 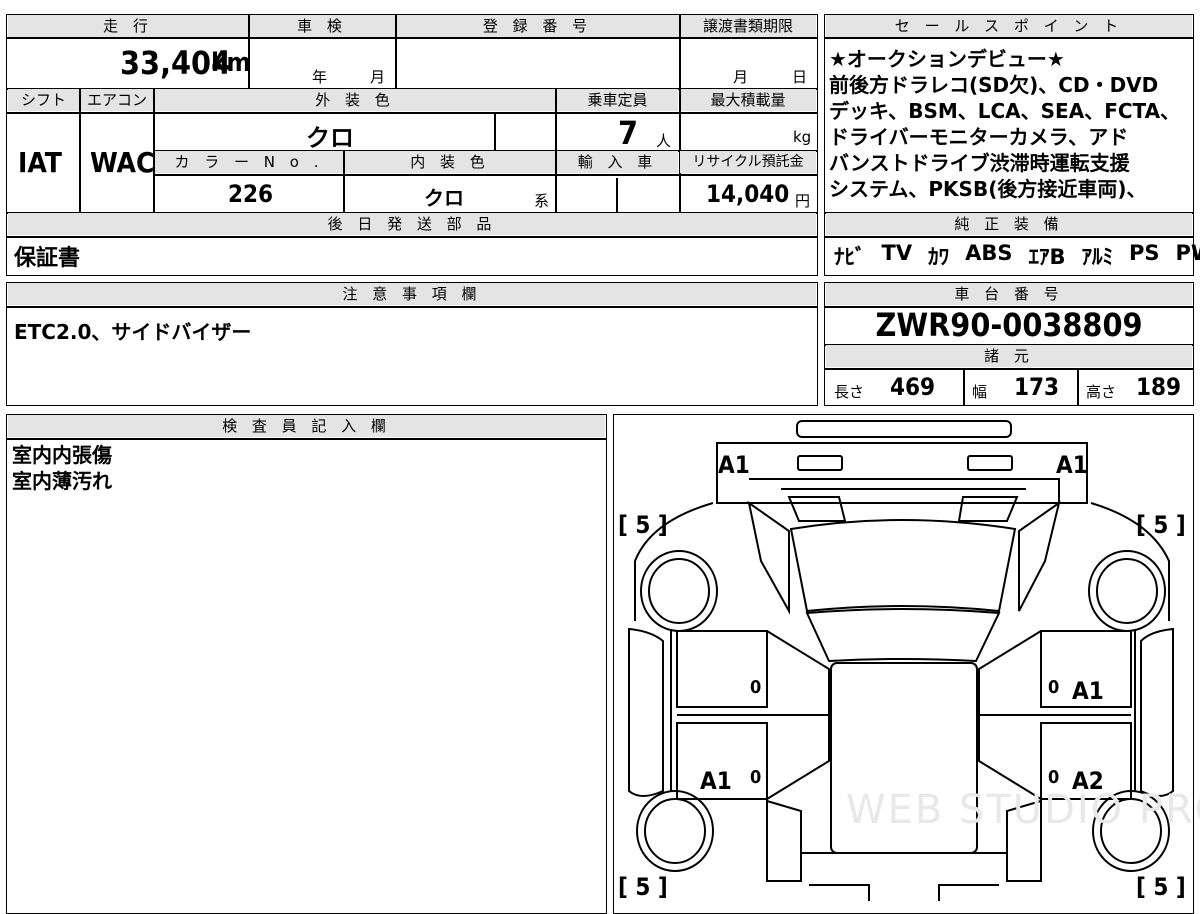 I want to click on max-load-unit: kg, so click(x=802, y=137).